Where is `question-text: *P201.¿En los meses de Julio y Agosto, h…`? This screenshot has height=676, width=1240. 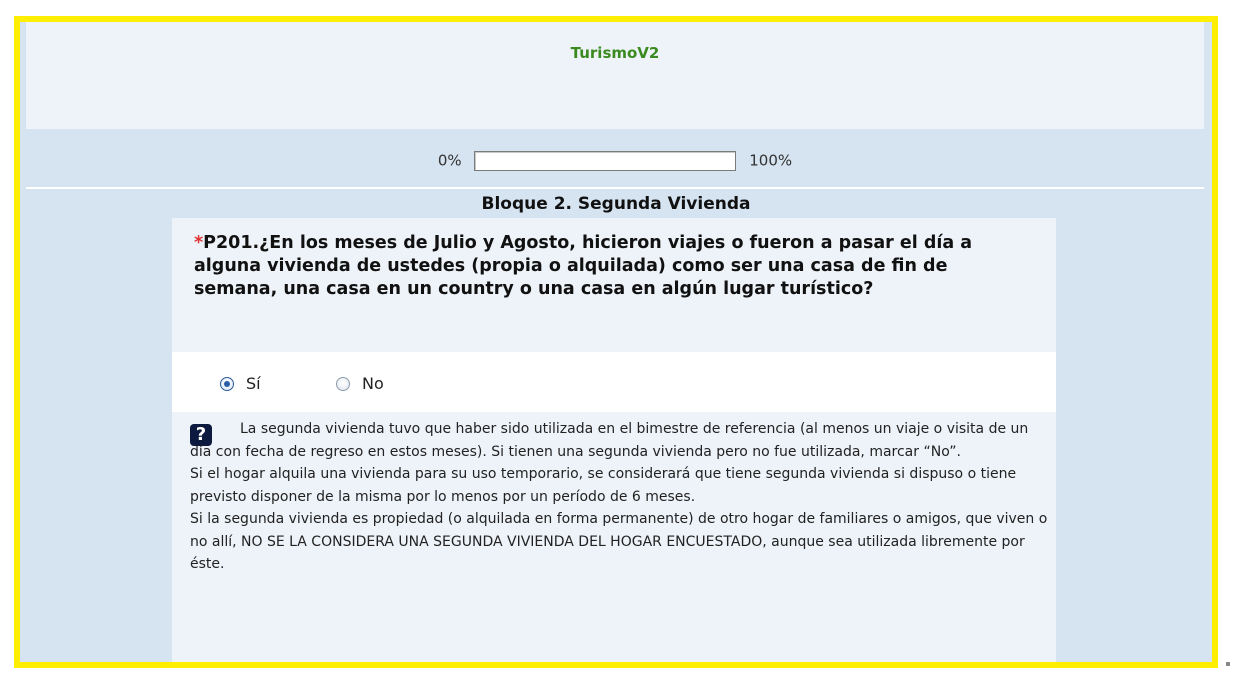
question-text: *P201.¿En los meses de Julio y Agosto, h… is located at coordinates (609, 266).